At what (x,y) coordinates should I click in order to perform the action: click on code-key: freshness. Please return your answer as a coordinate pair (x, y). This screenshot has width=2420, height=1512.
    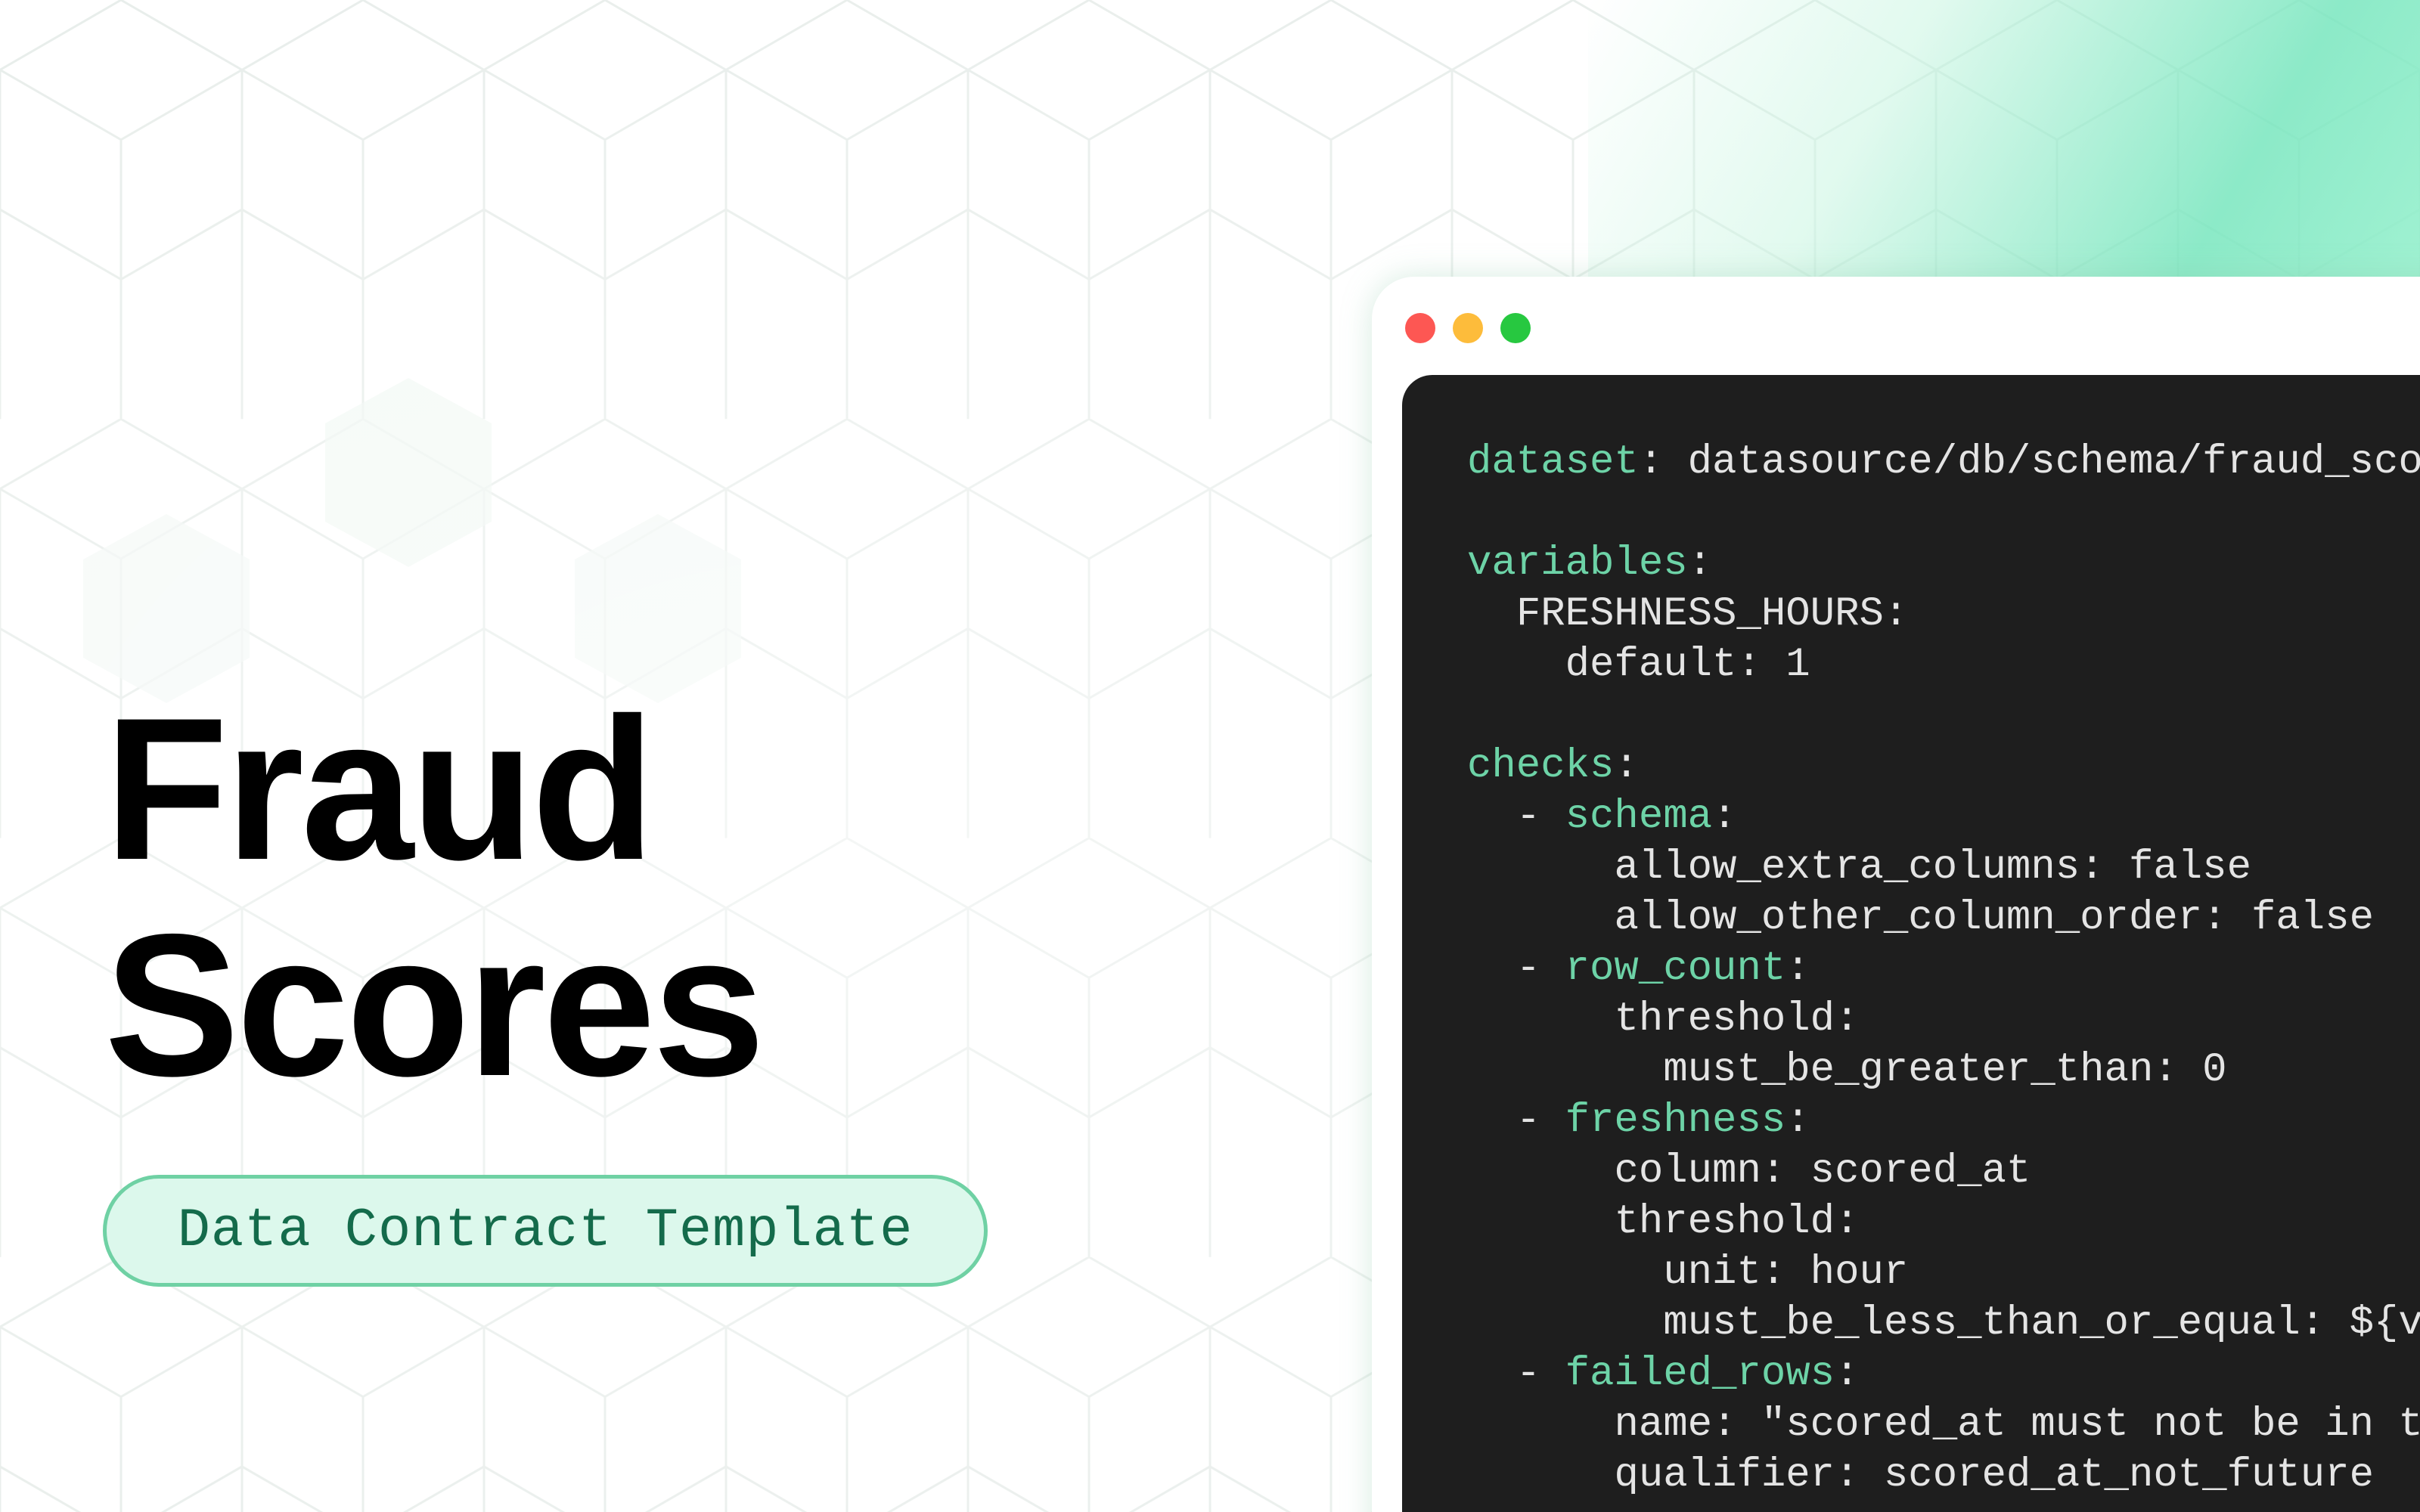
    Looking at the image, I should click on (1676, 1121).